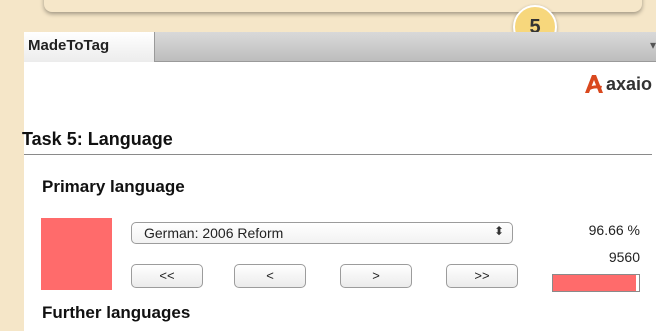 The height and width of the screenshot is (331, 656). I want to click on primary-language-heading: Primary language, so click(113, 186).